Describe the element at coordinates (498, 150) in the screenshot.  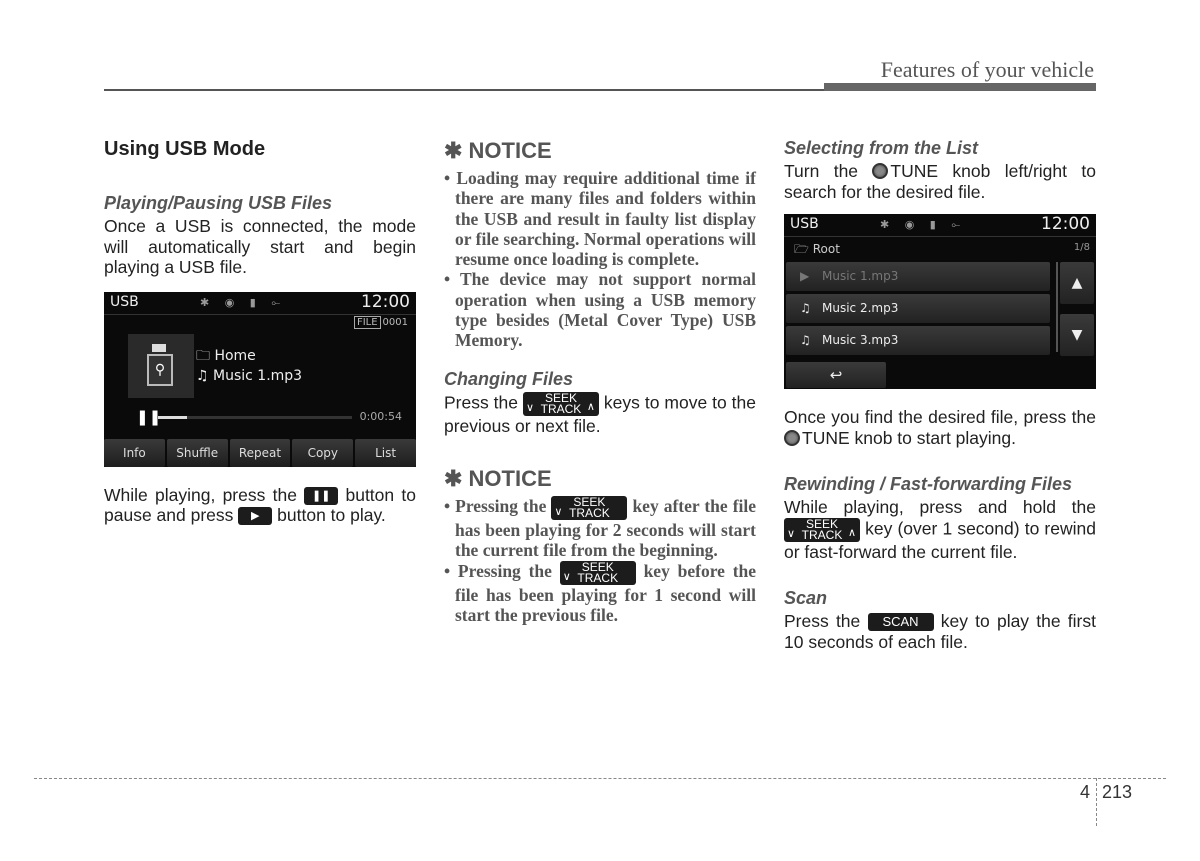
I see `notice-title-1: ✱ NOTICE` at that location.